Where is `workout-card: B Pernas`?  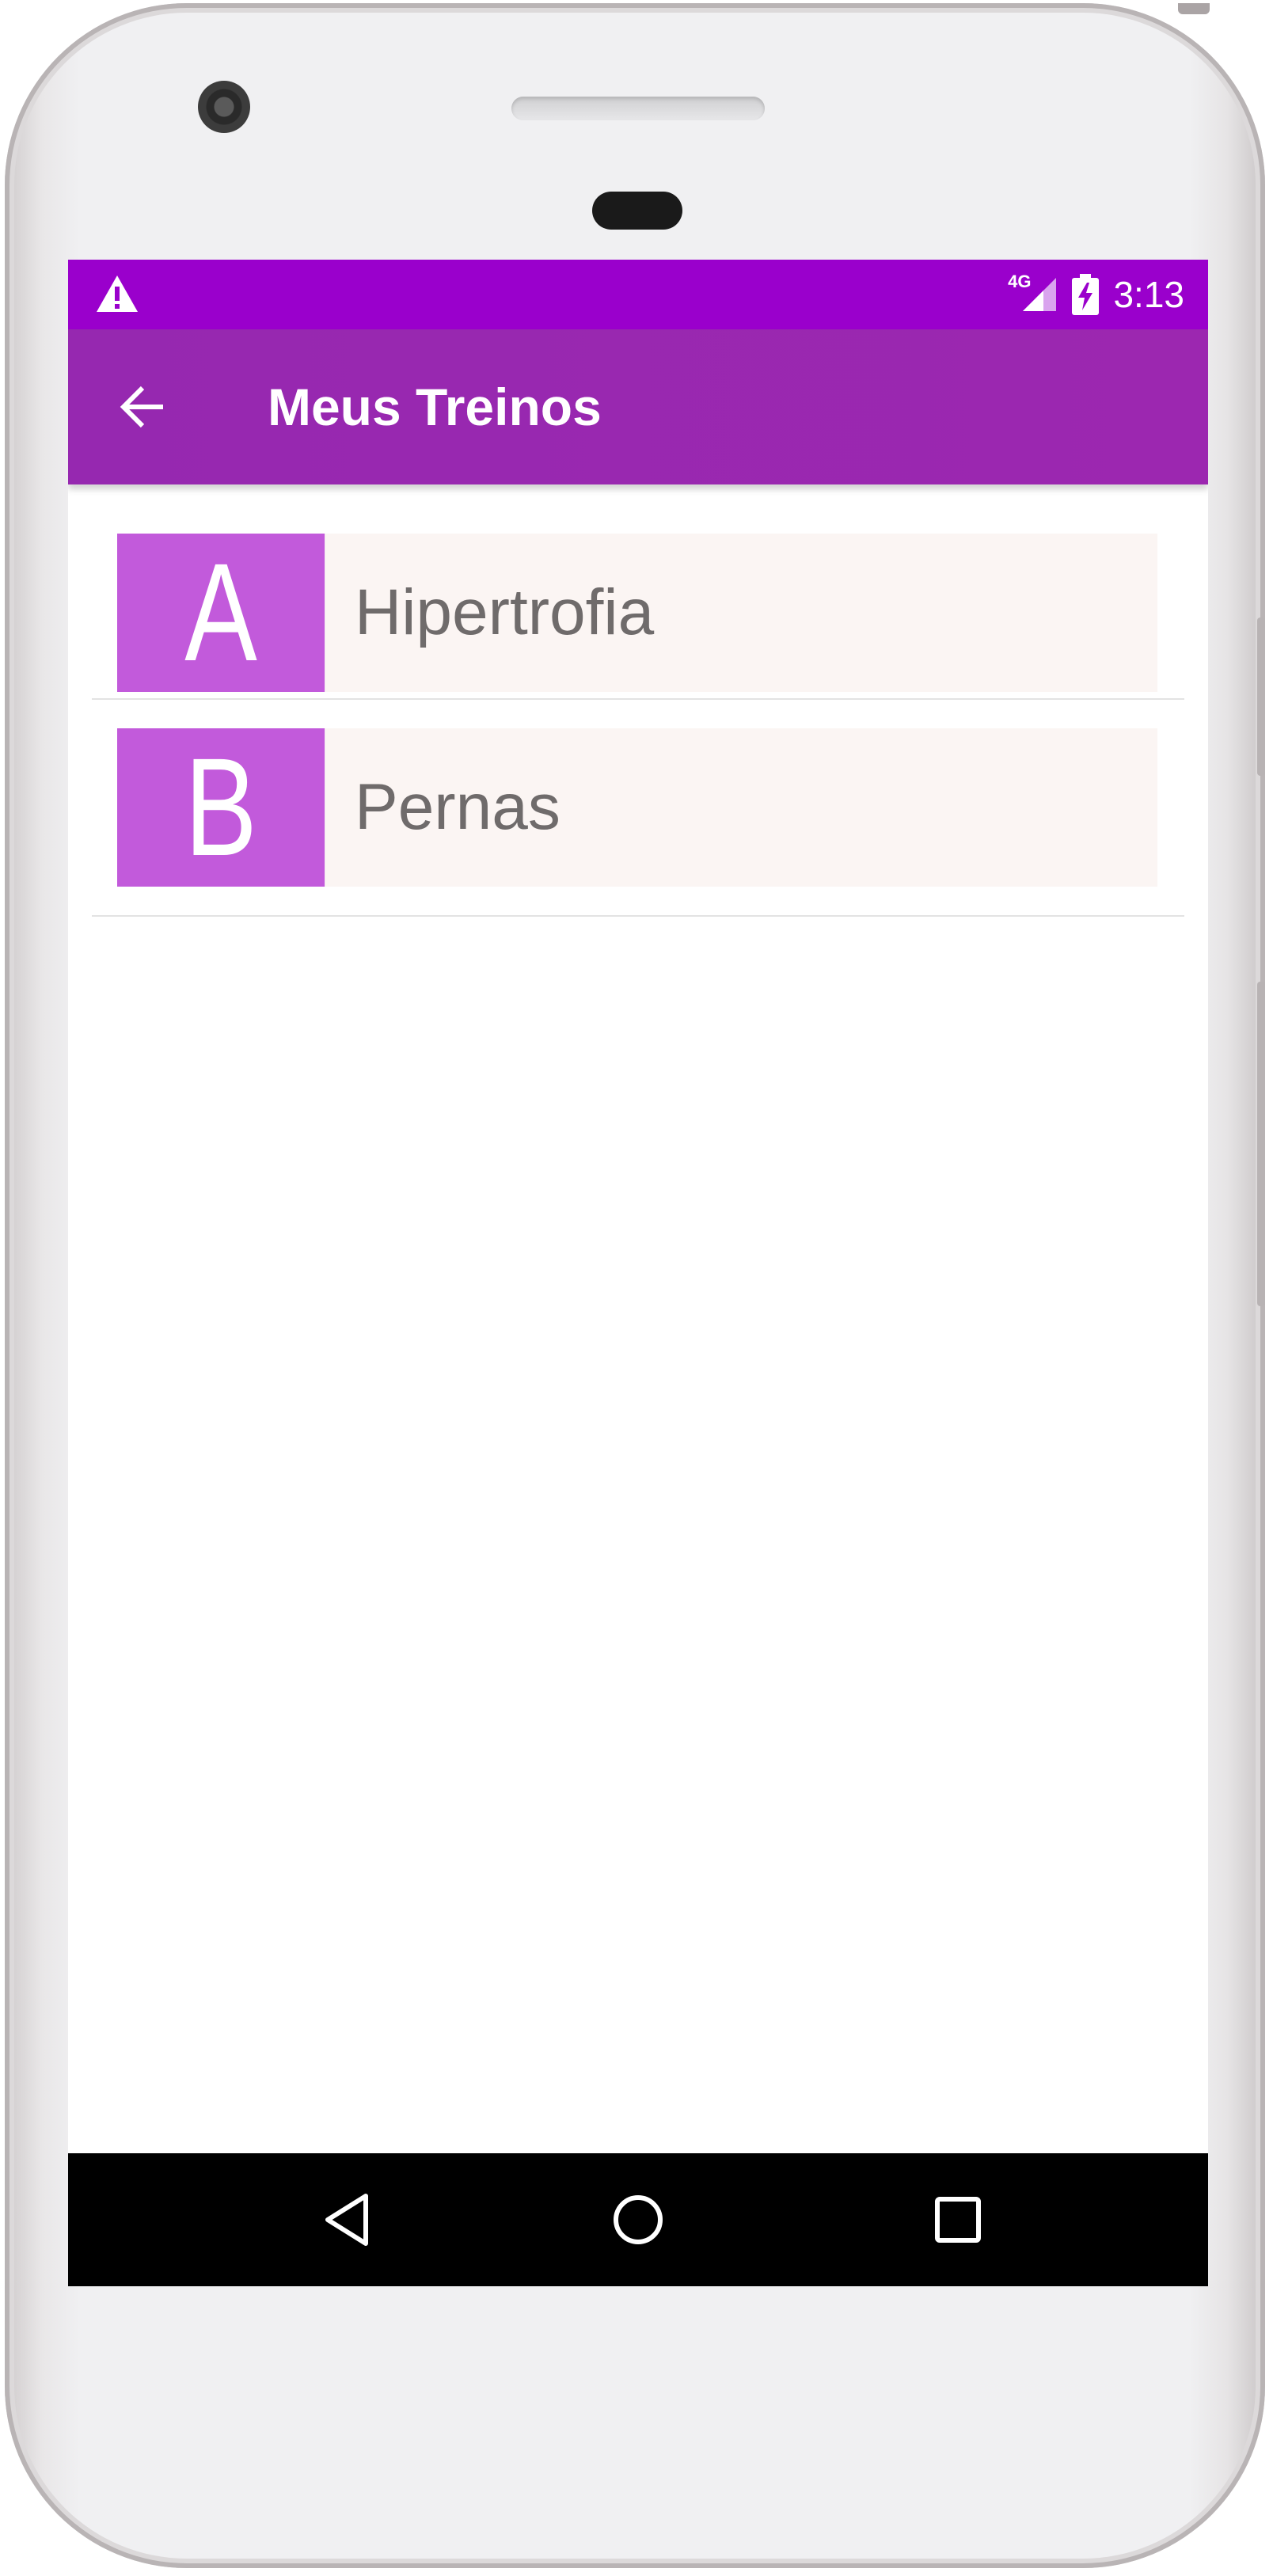
workout-card: B Pernas is located at coordinates (637, 808).